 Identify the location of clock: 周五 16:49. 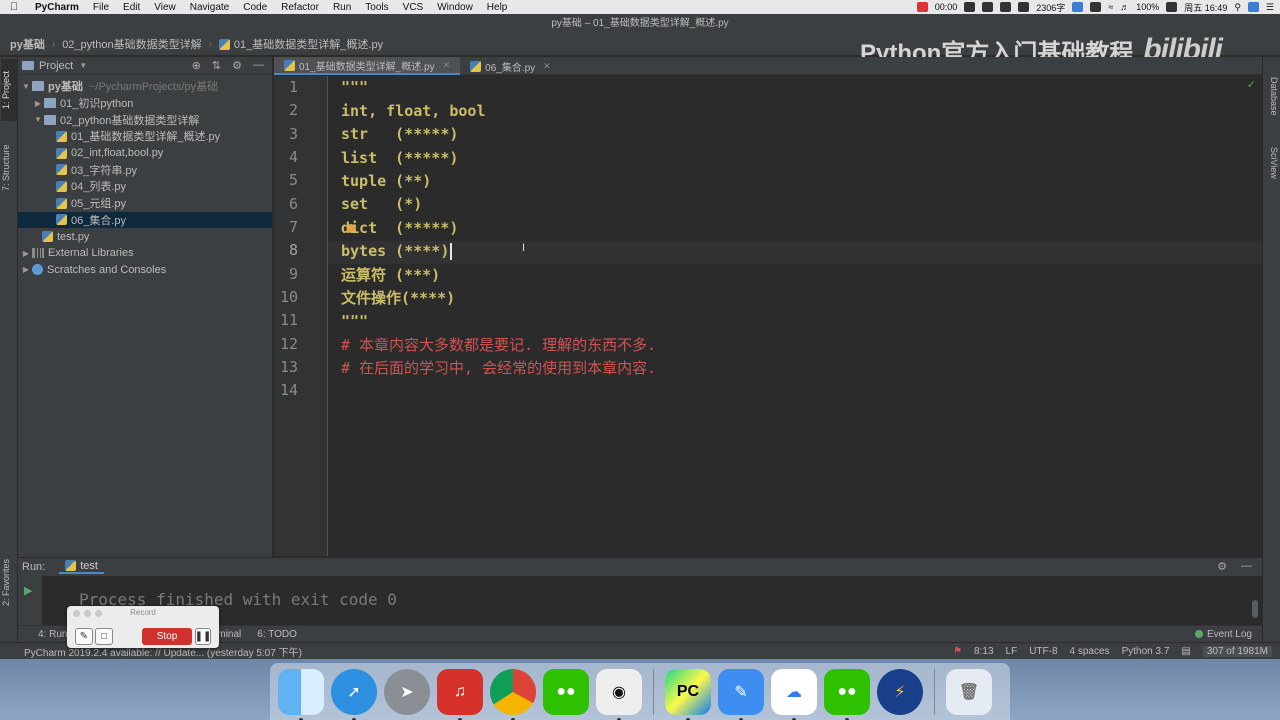
(1205, 7).